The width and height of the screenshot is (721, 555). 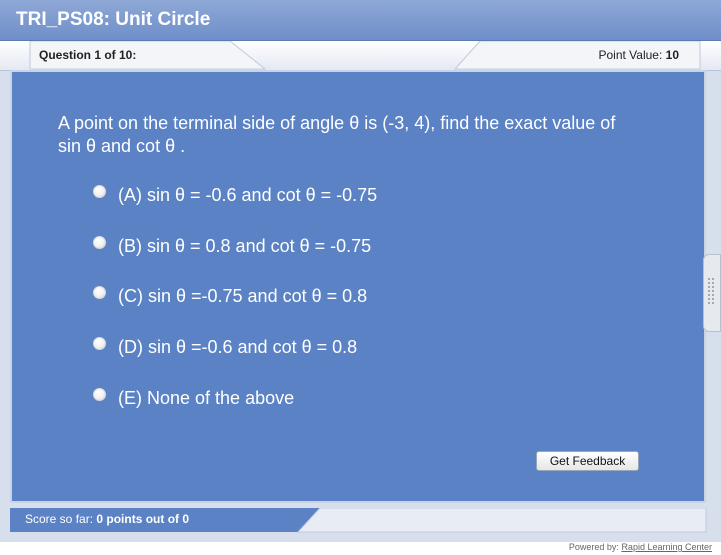 What do you see at coordinates (248, 194) in the screenshot?
I see `option-label: (A) sin θ = -0.6 and cot θ = -0.75` at bounding box center [248, 194].